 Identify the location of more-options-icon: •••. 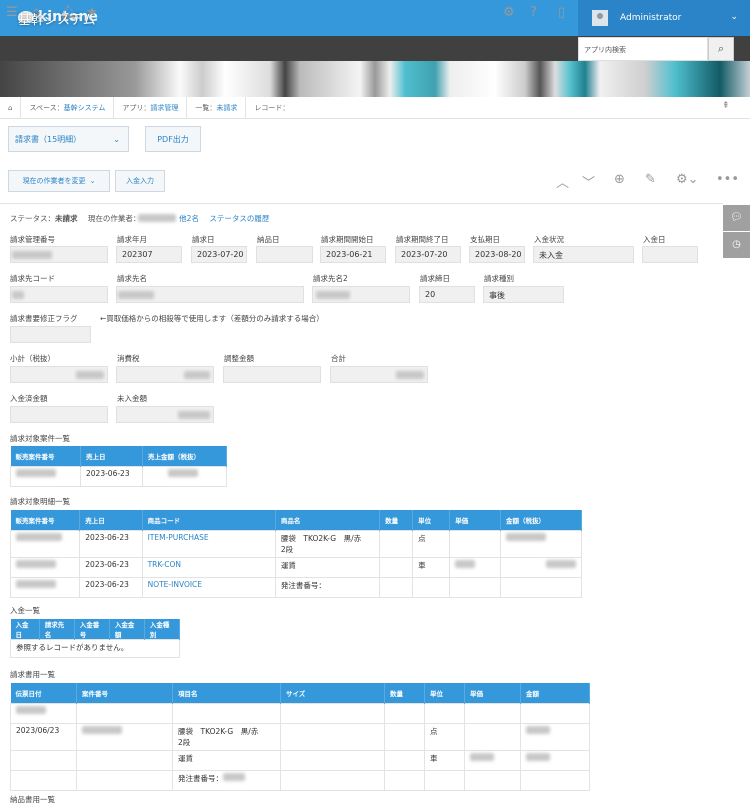
(727, 179).